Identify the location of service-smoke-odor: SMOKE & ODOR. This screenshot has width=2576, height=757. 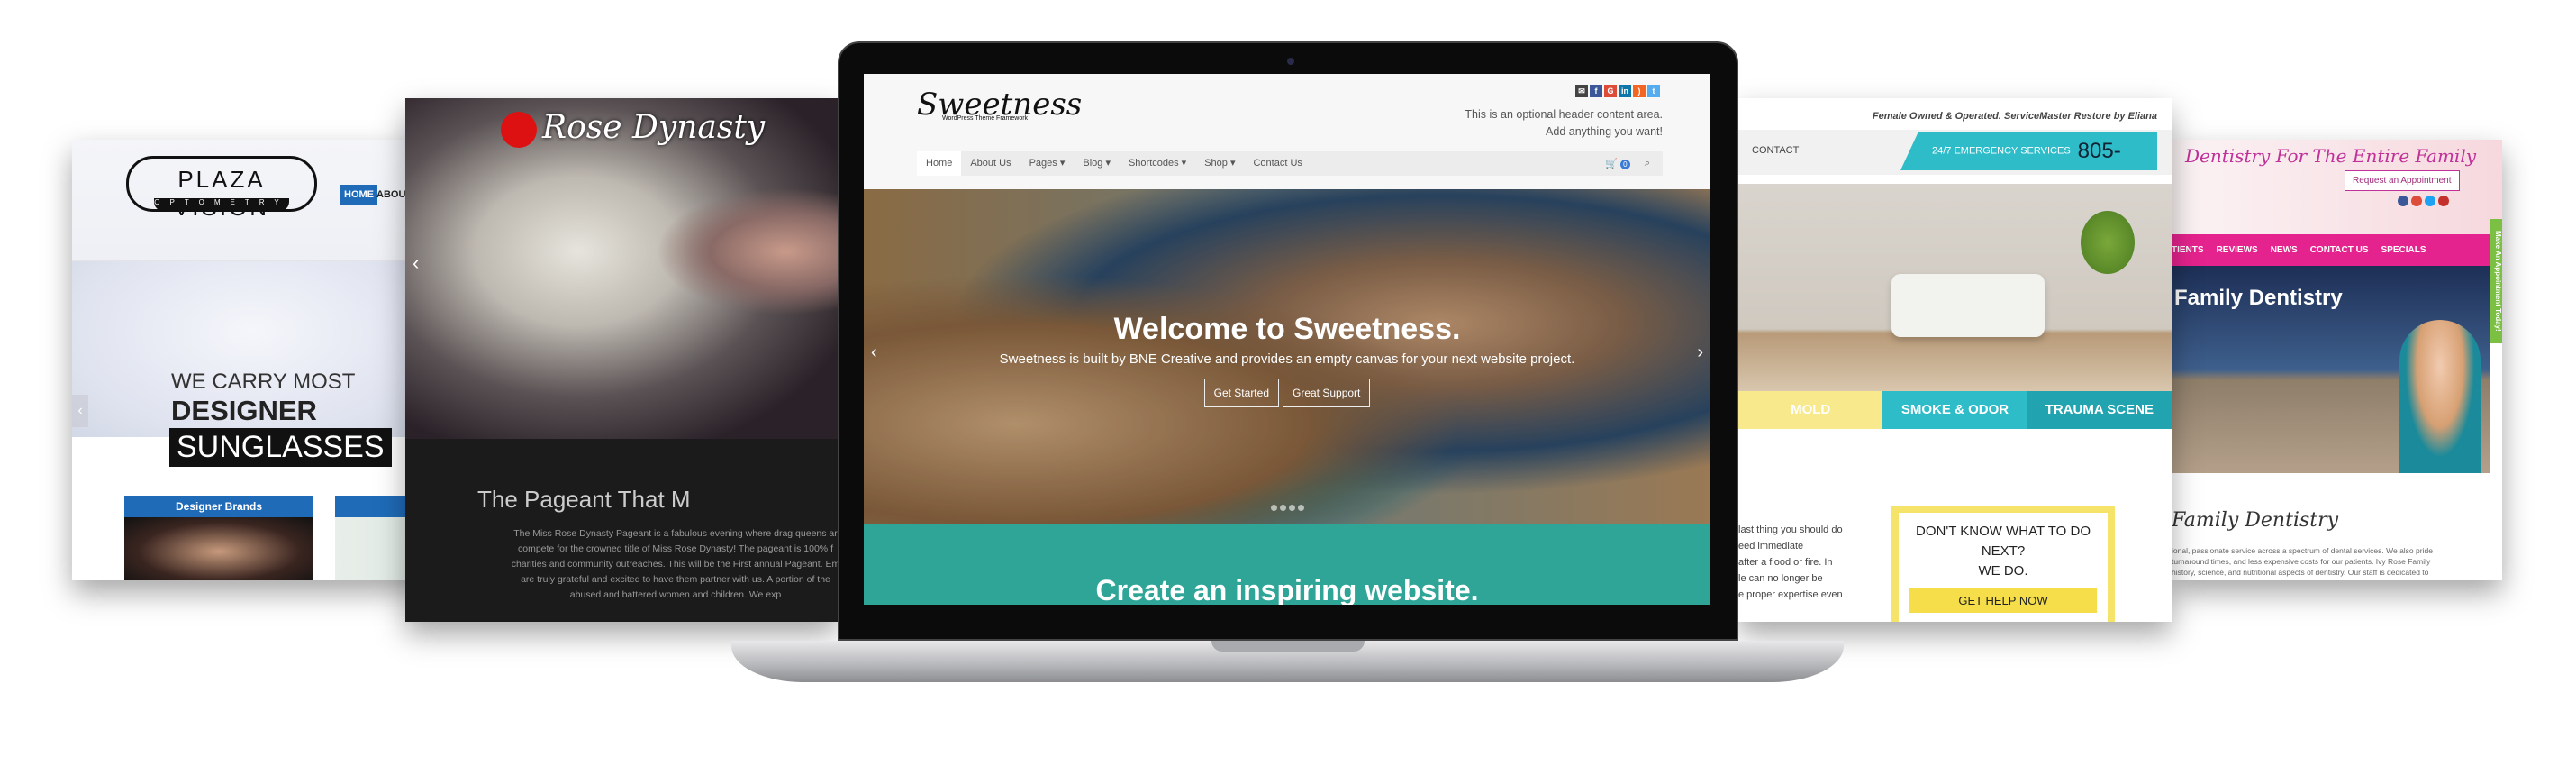
(1954, 410).